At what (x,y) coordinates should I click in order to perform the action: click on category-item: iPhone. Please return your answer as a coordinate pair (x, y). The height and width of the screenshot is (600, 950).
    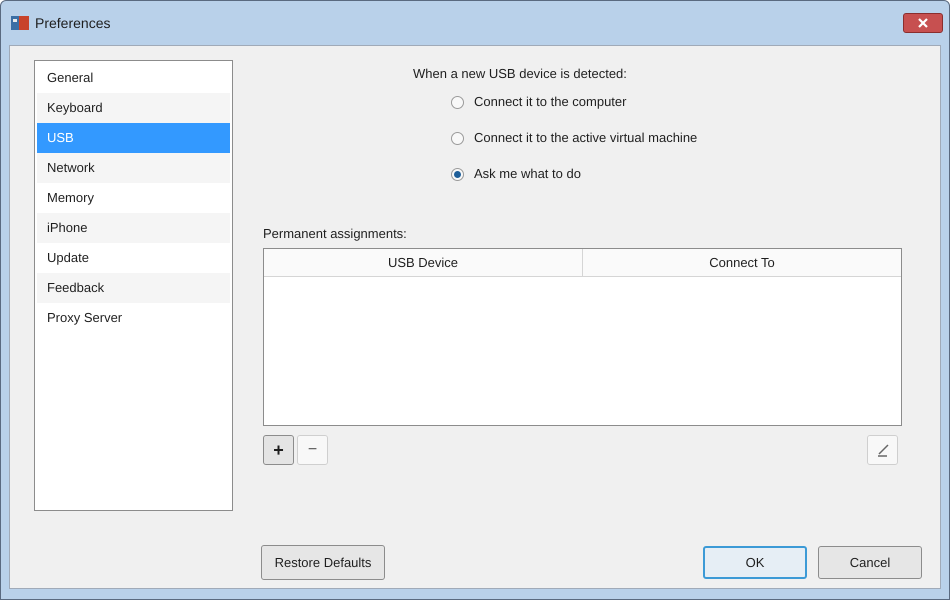
    Looking at the image, I should click on (133, 228).